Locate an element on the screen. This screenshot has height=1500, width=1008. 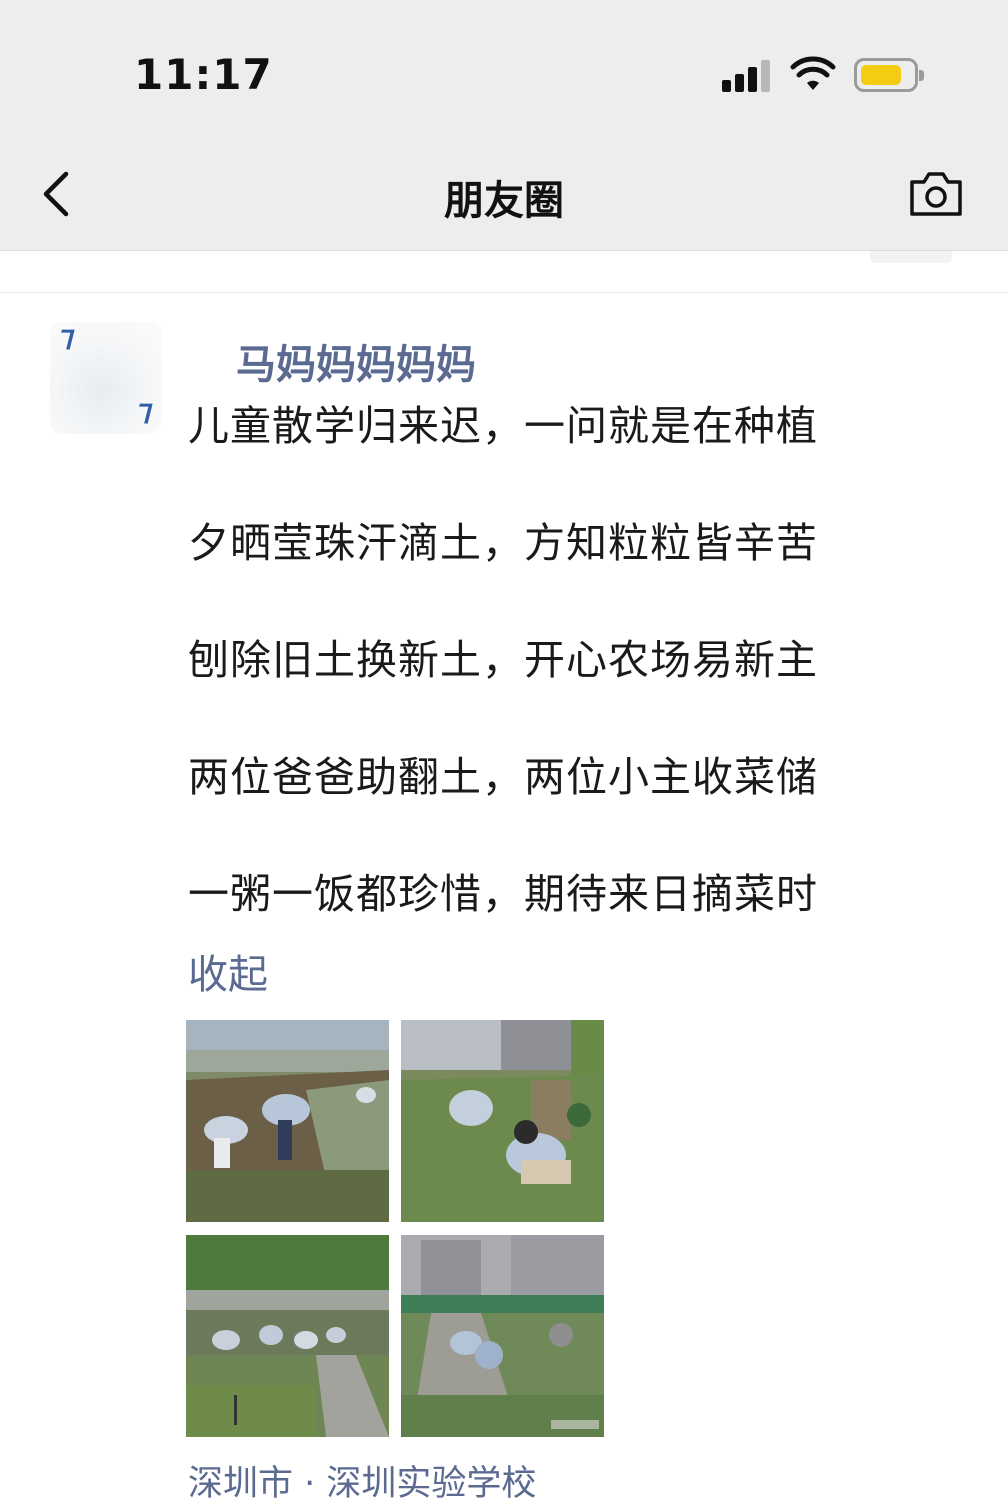
status-time: 11:17 is located at coordinates (203, 74).